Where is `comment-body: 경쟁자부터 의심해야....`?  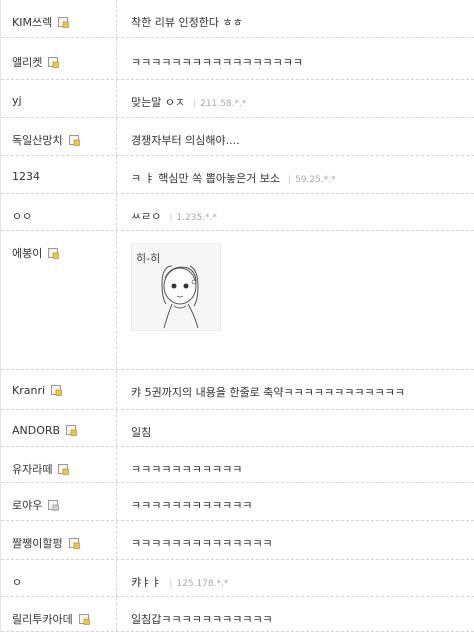 comment-body: 경쟁자부터 의심해야.... is located at coordinates (295, 136).